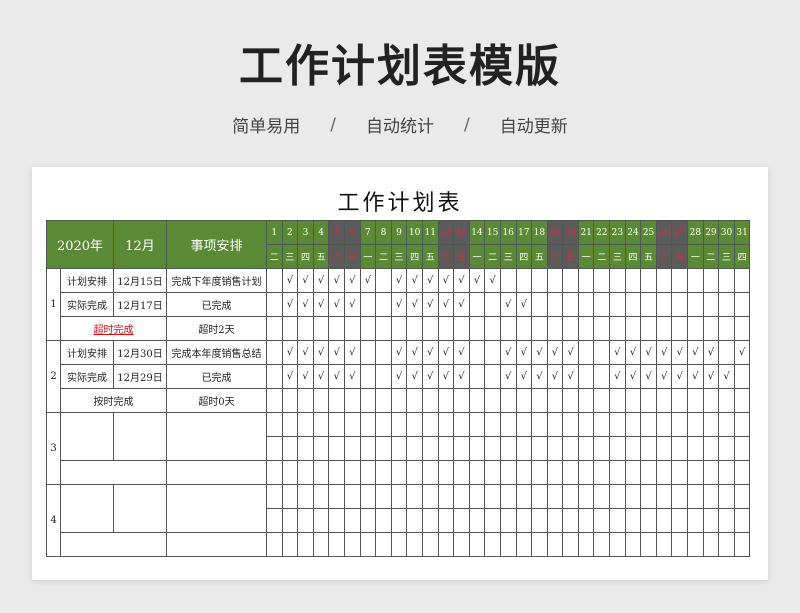 This screenshot has height=613, width=800. What do you see at coordinates (216, 472) in the screenshot?
I see `status-value` at bounding box center [216, 472].